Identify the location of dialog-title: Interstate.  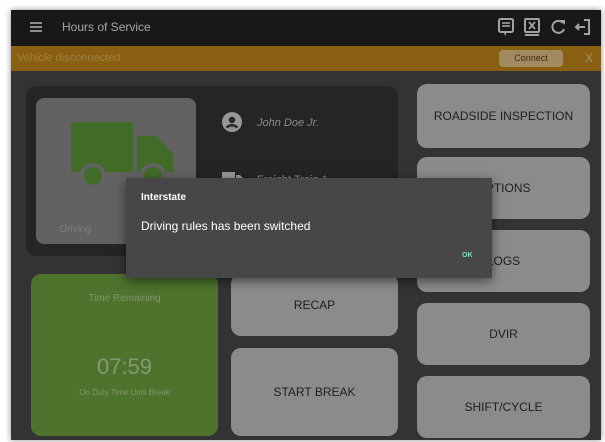
(164, 197).